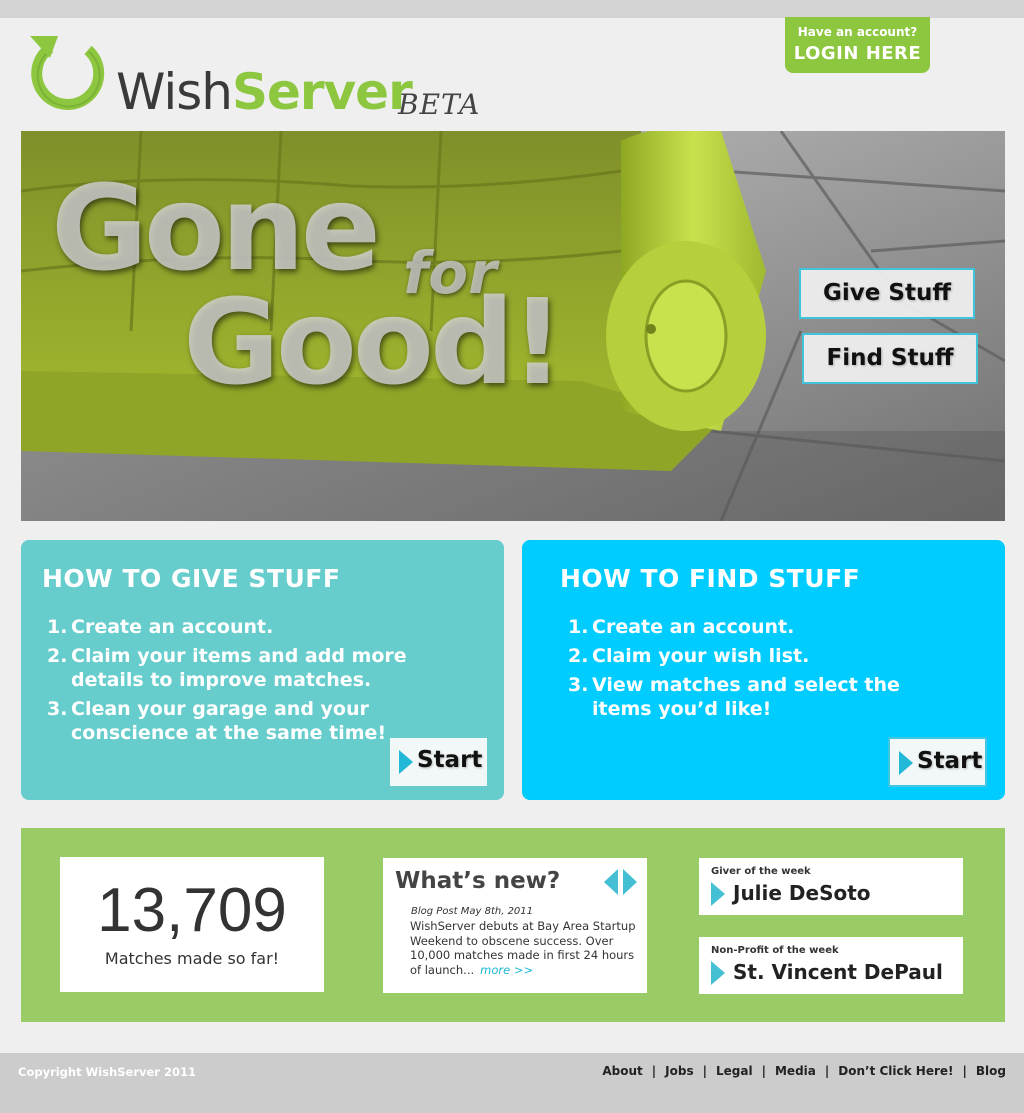  I want to click on login-button: Have an account? LOGIN HERE, so click(857, 45).